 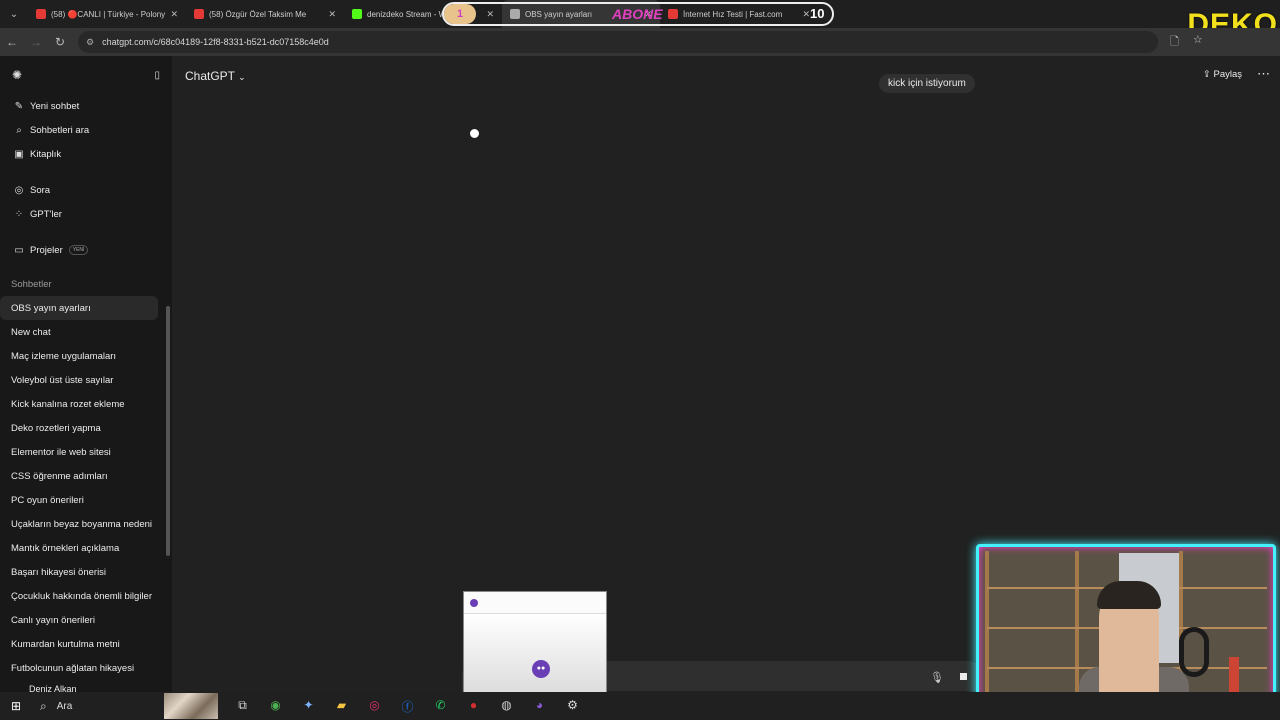 What do you see at coordinates (927, 83) in the screenshot?
I see `user-message: kick için istiyorum` at bounding box center [927, 83].